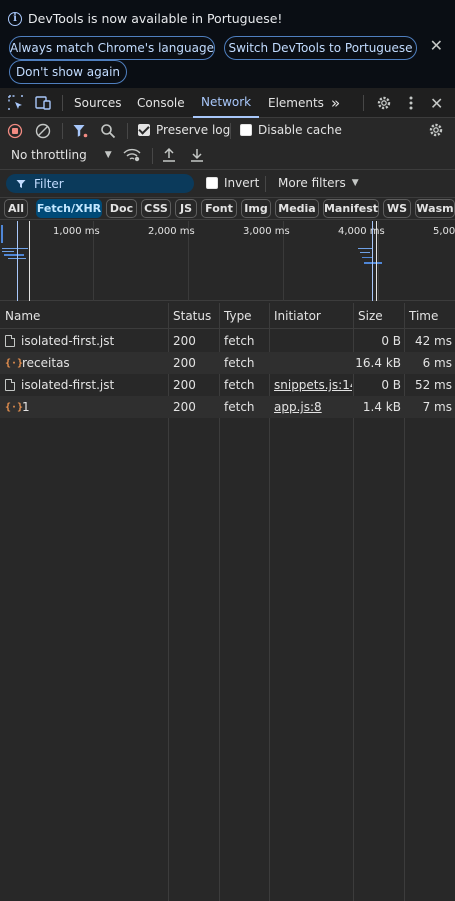  I want to click on inspect-element-icon, so click(16, 103).